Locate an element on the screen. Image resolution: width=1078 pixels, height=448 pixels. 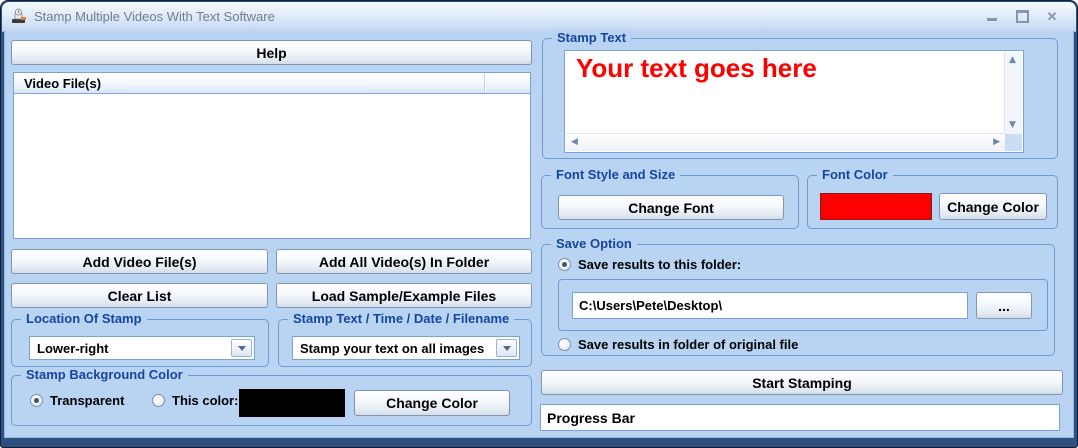
font-color-group: Font Color Change Color is located at coordinates (932, 198).